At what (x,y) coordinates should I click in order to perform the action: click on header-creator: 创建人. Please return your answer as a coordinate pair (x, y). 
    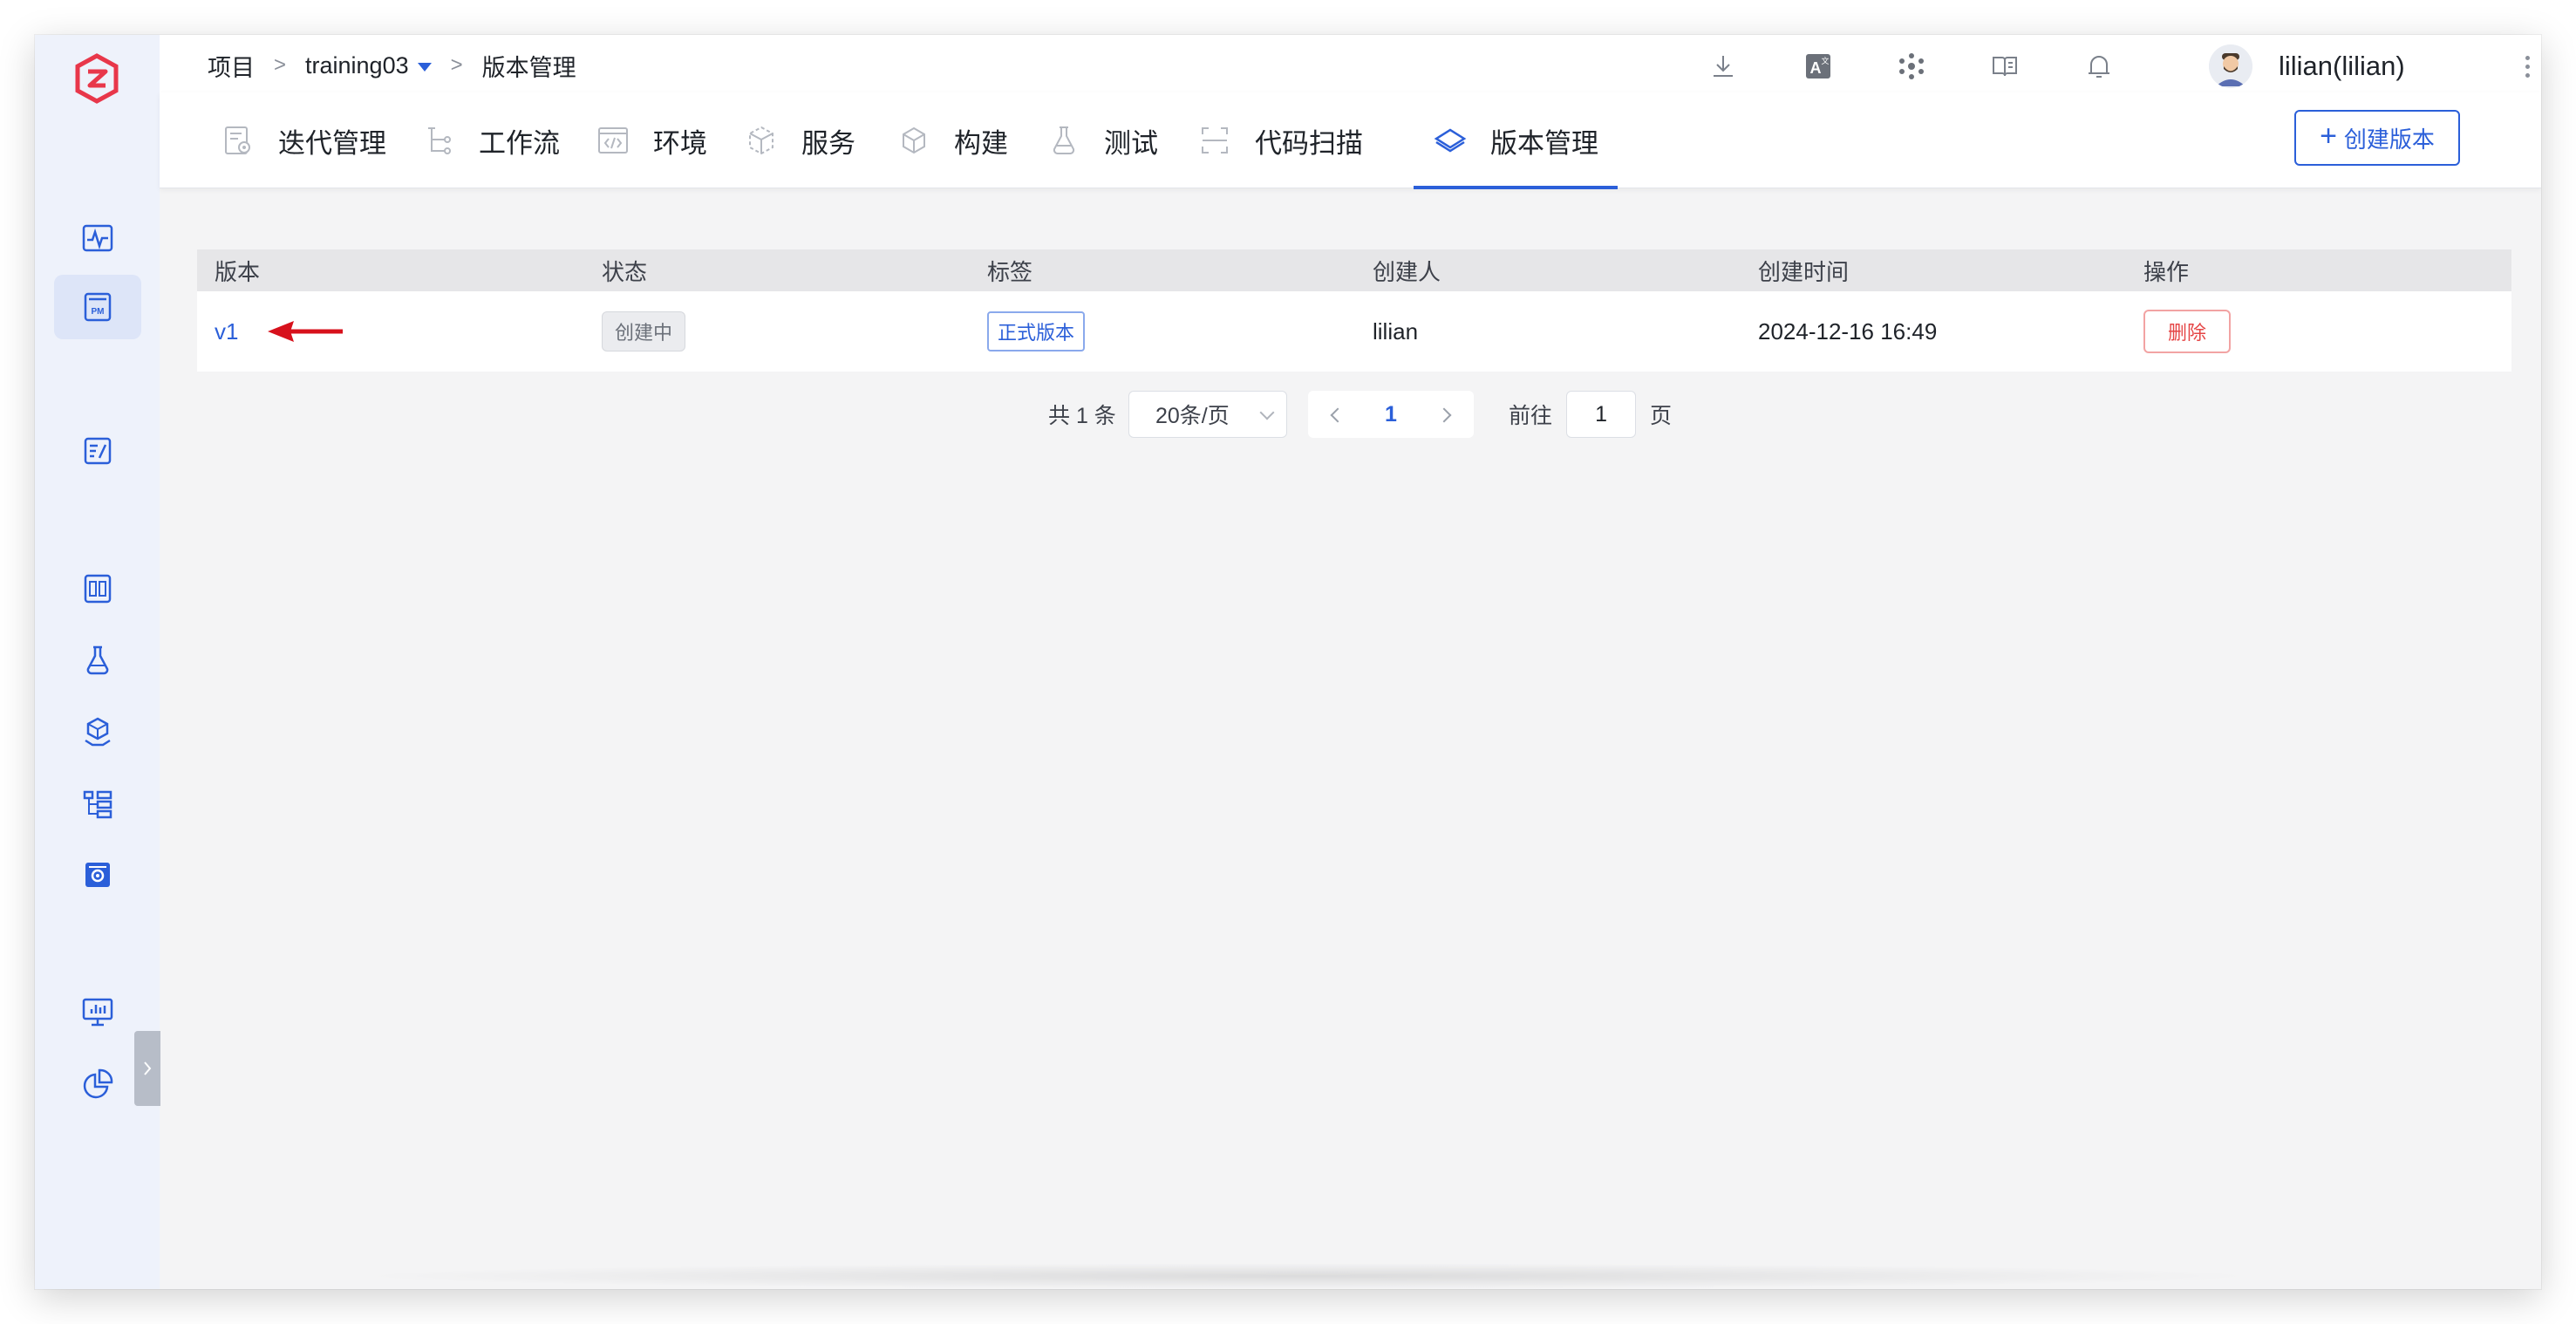
    Looking at the image, I should click on (1407, 271).